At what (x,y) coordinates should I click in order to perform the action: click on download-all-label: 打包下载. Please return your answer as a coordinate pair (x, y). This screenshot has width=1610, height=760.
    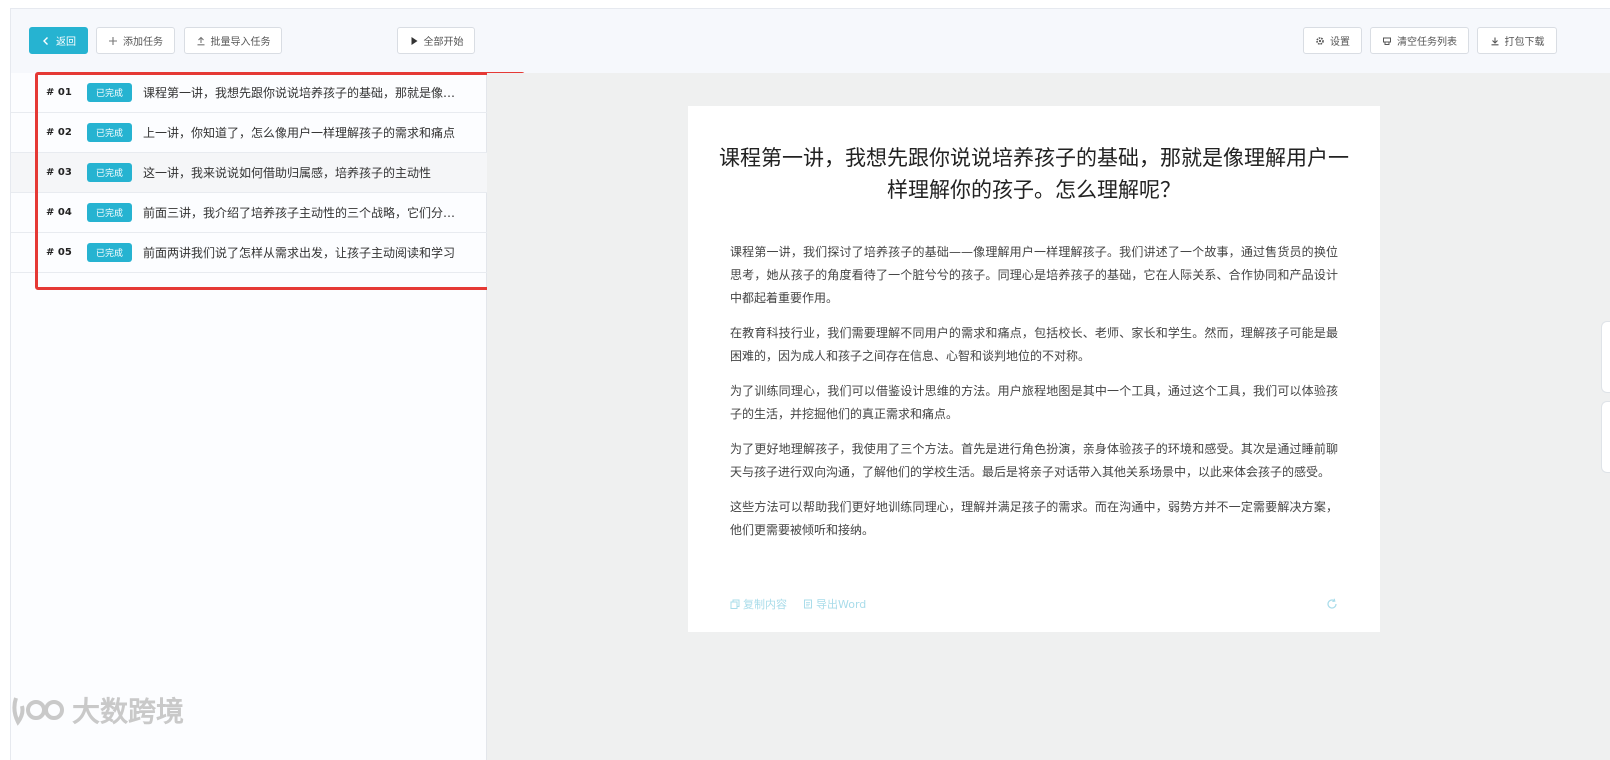
    Looking at the image, I should click on (1524, 42).